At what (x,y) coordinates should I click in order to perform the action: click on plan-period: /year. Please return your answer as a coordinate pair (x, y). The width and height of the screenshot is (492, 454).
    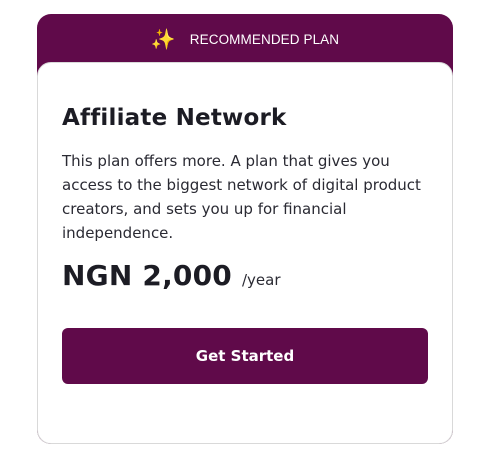
    Looking at the image, I should click on (261, 280).